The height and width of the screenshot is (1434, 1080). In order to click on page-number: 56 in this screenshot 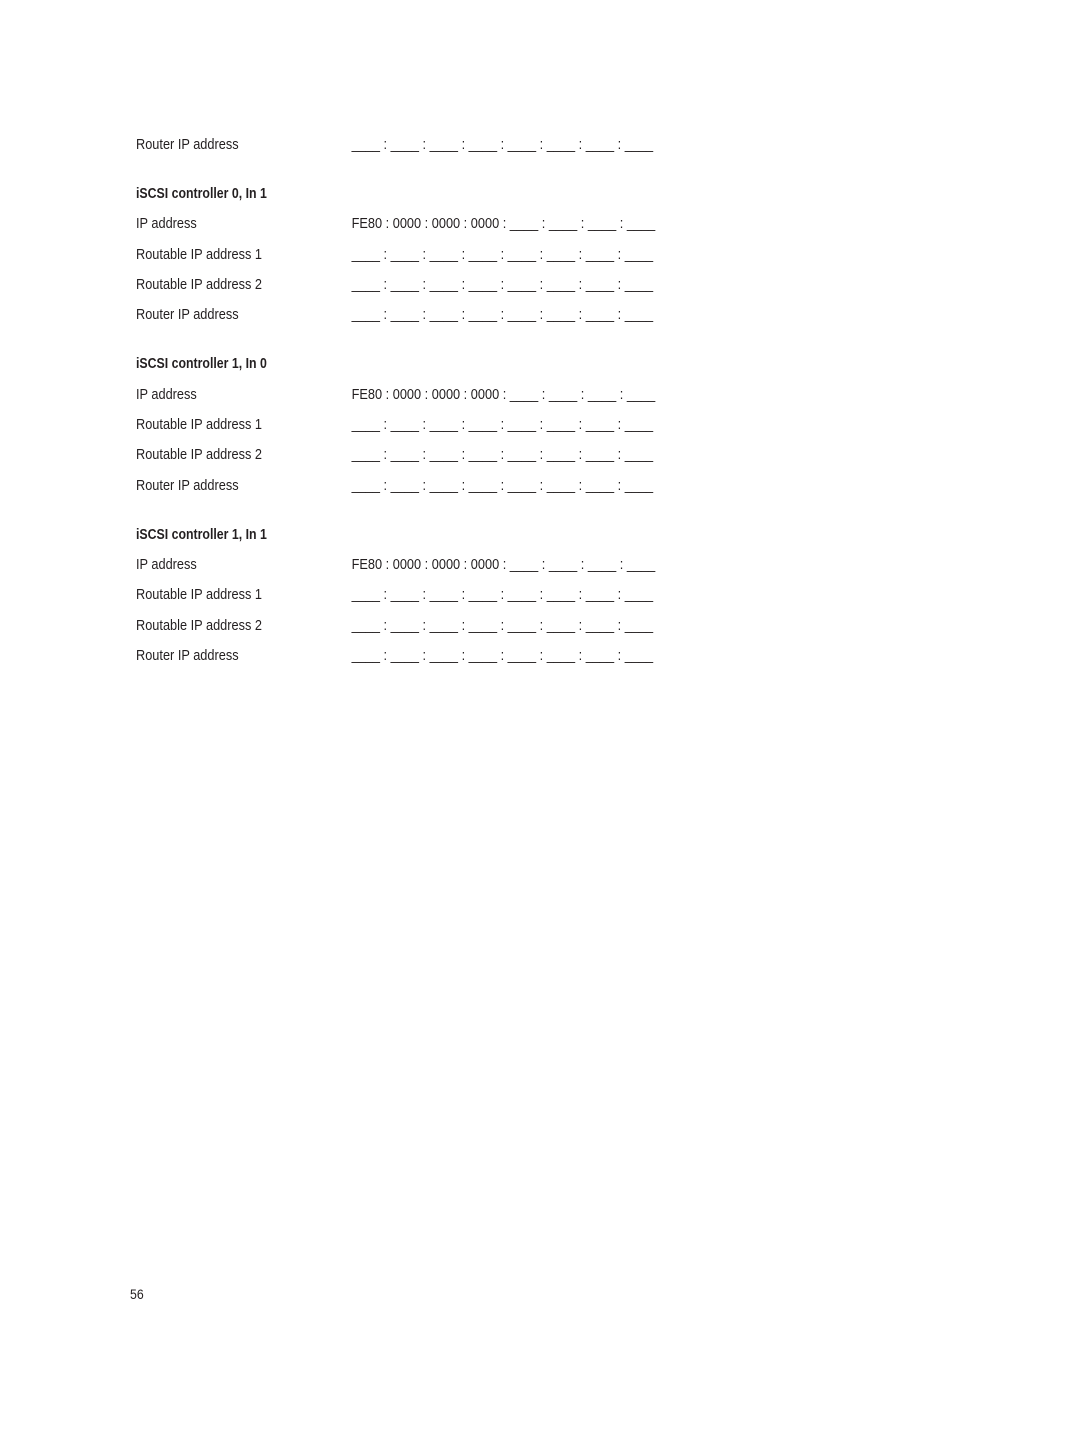, I will do `click(137, 1294)`.